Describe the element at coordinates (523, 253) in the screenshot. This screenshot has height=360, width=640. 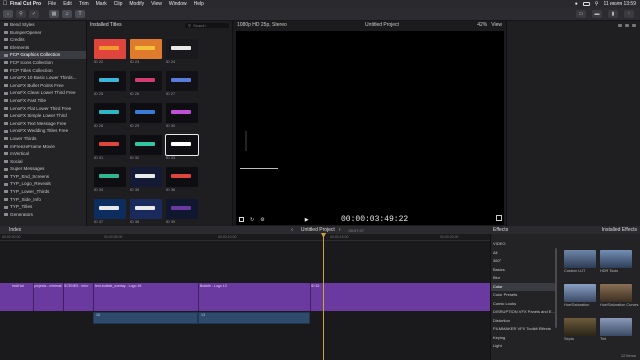
I see `effects-category: All` at that location.